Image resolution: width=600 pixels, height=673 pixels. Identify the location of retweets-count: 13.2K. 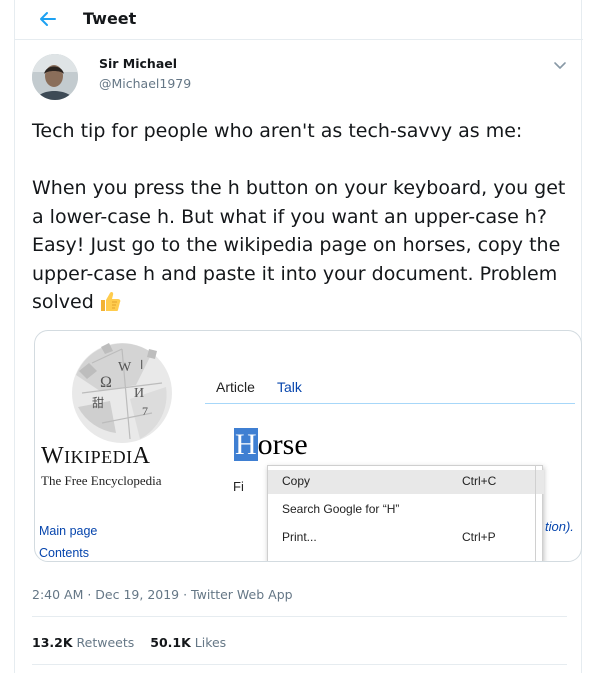
(52, 642).